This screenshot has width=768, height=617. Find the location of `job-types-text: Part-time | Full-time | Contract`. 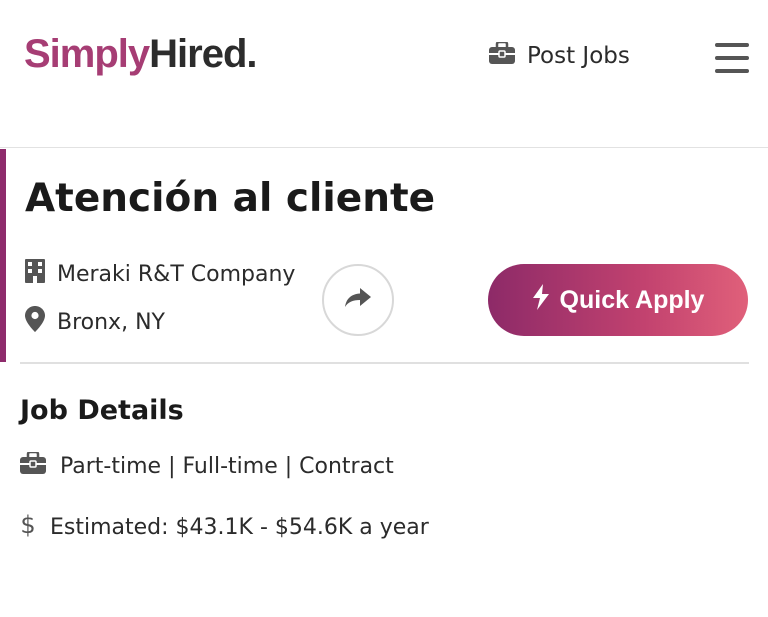

job-types-text: Part-time | Full-time | Contract is located at coordinates (227, 466).